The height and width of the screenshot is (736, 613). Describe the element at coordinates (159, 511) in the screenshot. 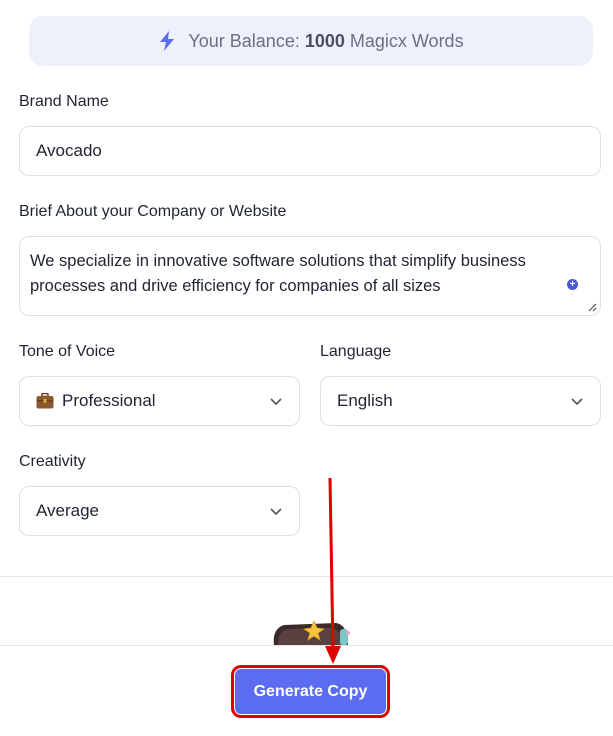

I see `creativity-select: Average` at that location.